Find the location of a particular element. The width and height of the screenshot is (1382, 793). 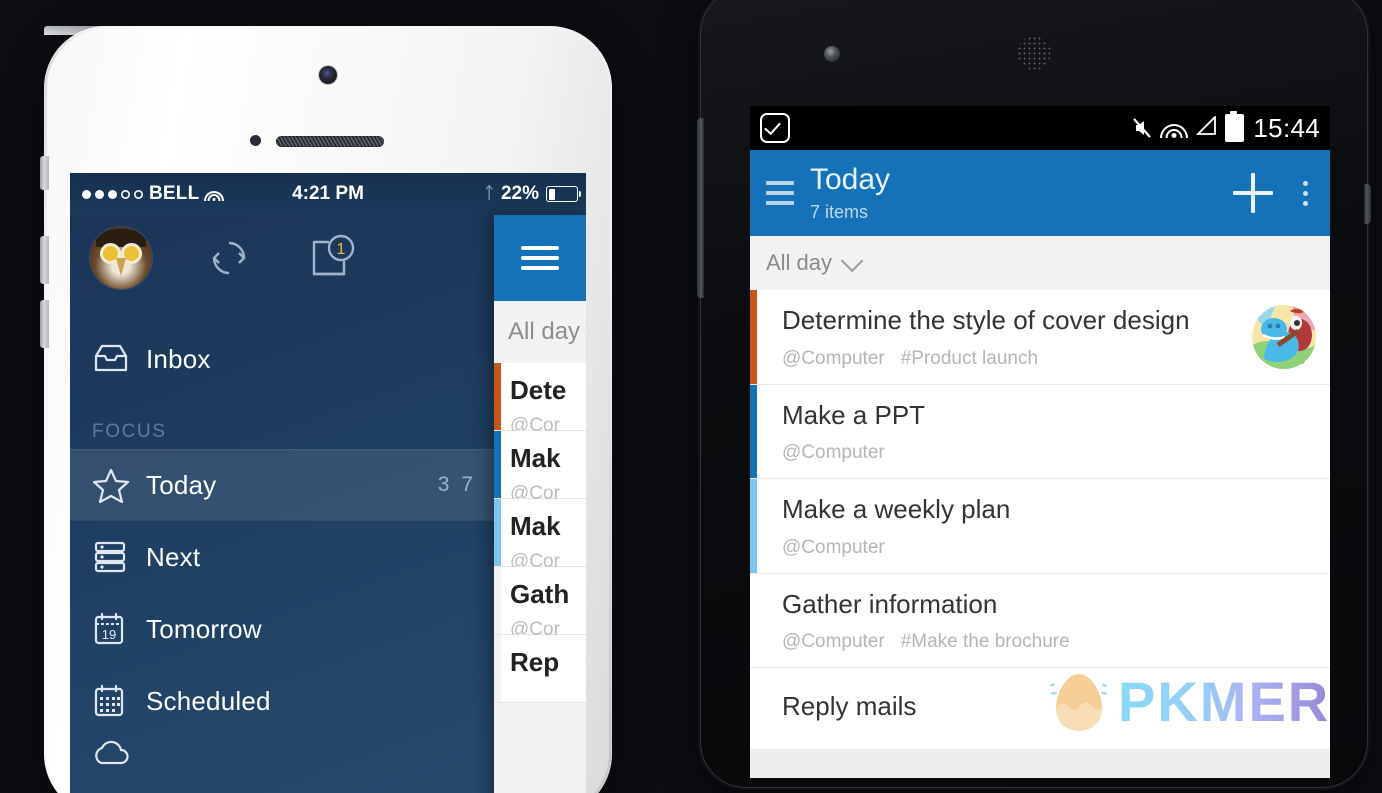

dinosaur-avatar is located at coordinates (1284, 336).